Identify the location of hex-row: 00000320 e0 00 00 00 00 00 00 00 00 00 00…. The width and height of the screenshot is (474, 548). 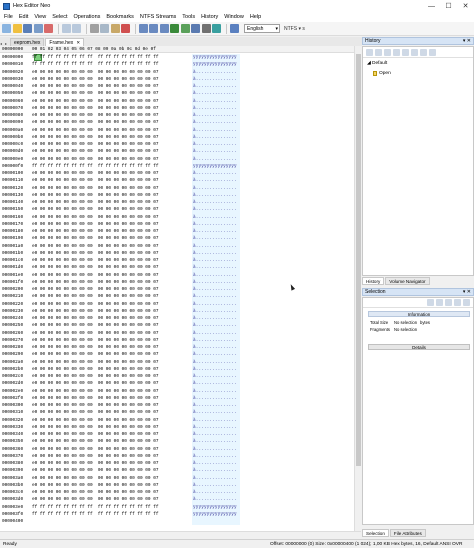
(177, 420).